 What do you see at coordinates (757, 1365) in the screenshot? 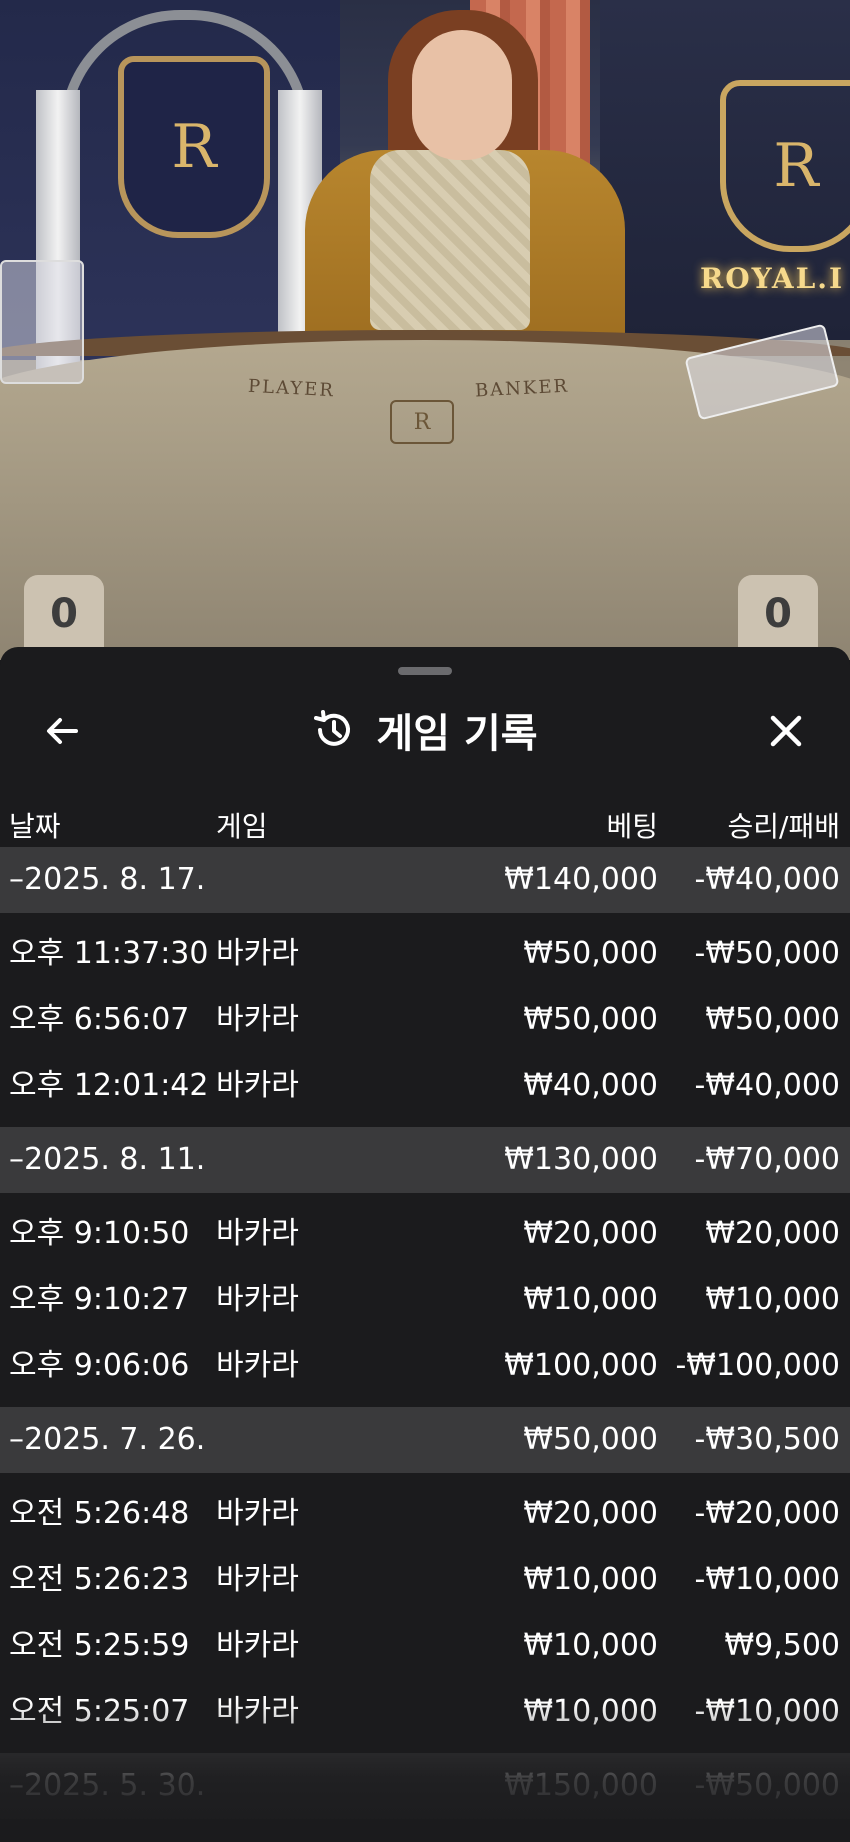
I see `row-win-loss: -₩100,000` at bounding box center [757, 1365].